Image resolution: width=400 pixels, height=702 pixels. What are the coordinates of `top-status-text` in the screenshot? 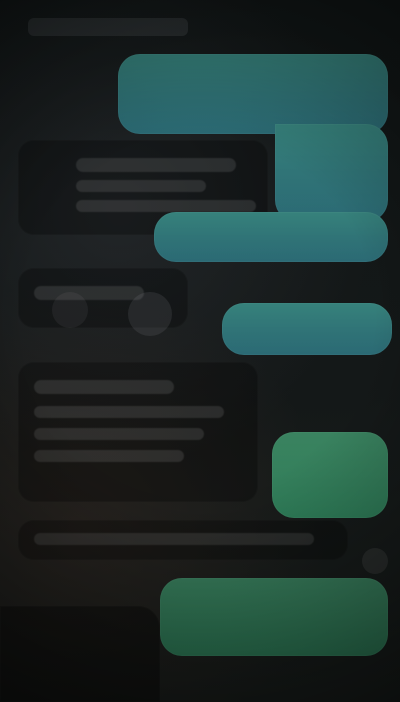 It's located at (108, 27).